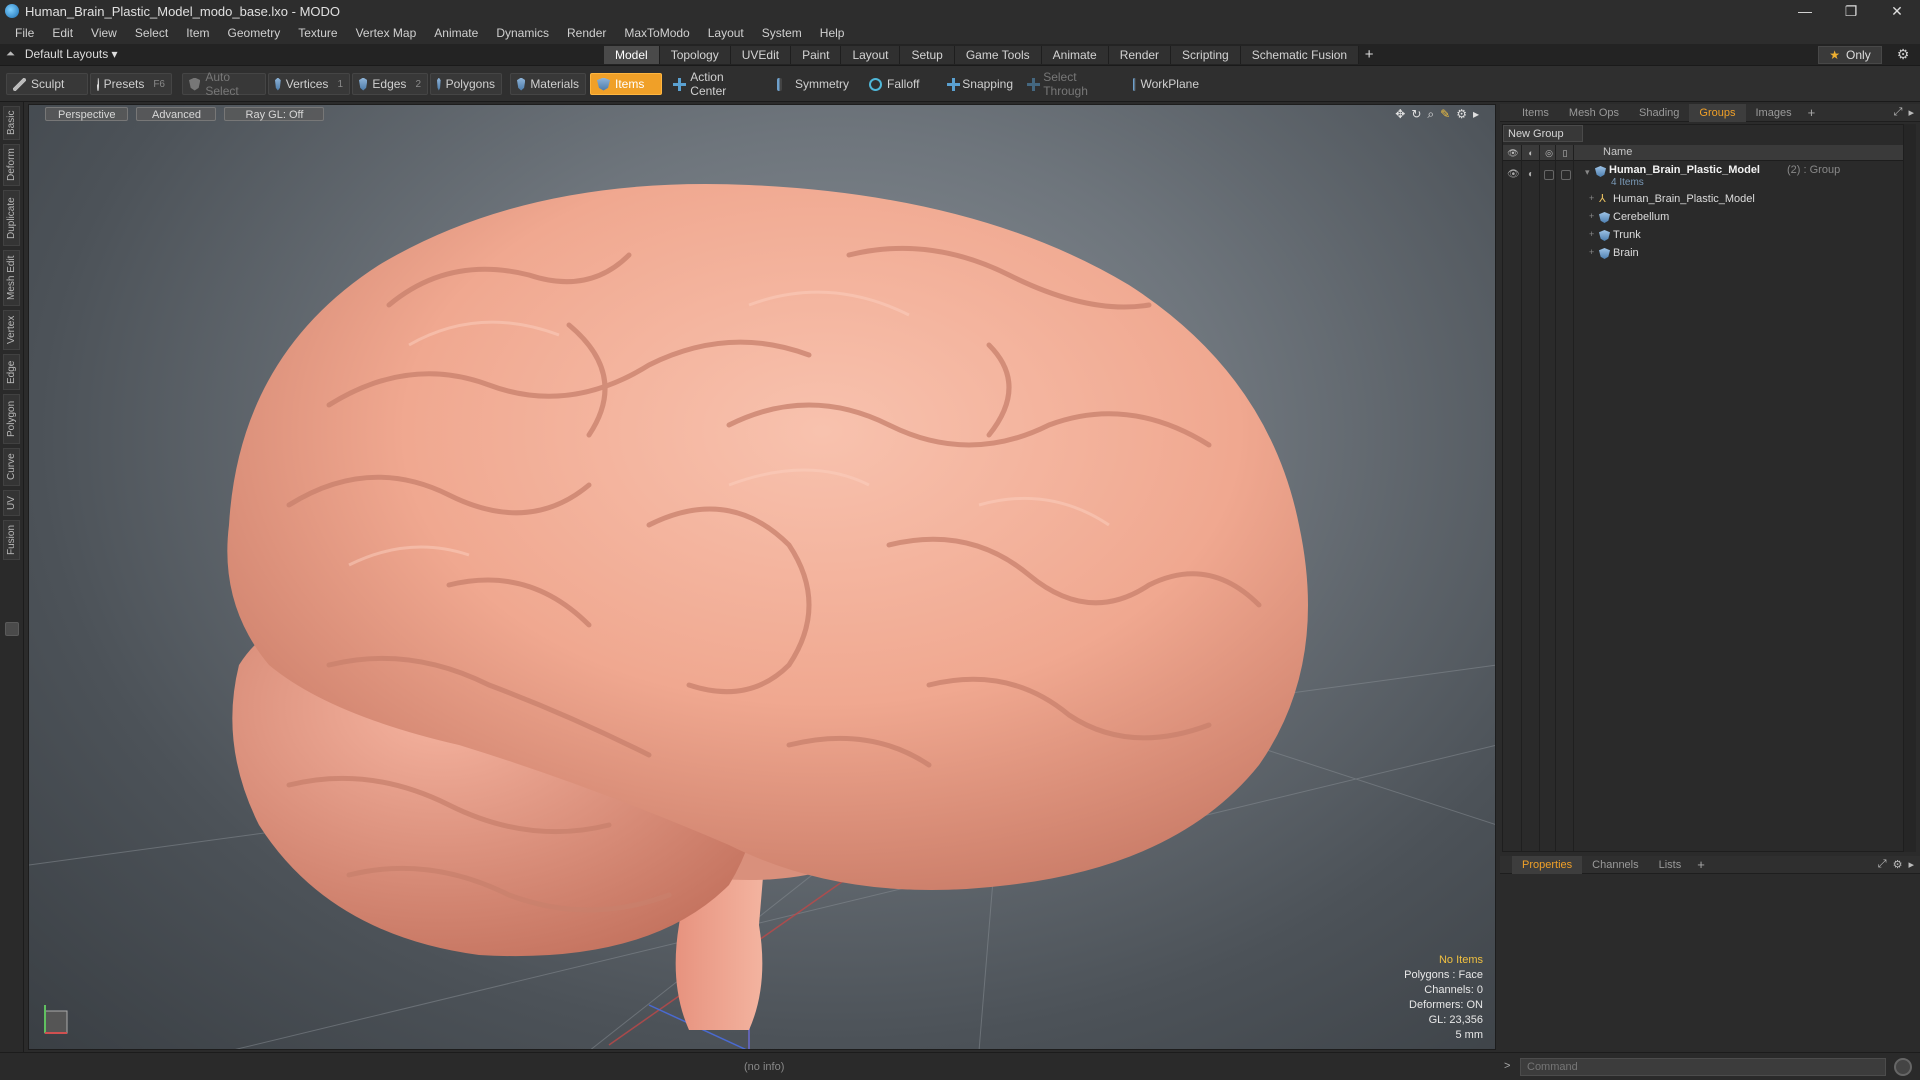 This screenshot has height=1080, width=1920. Describe the element at coordinates (1543, 133) in the screenshot. I see `new-group-button: New Group` at that location.